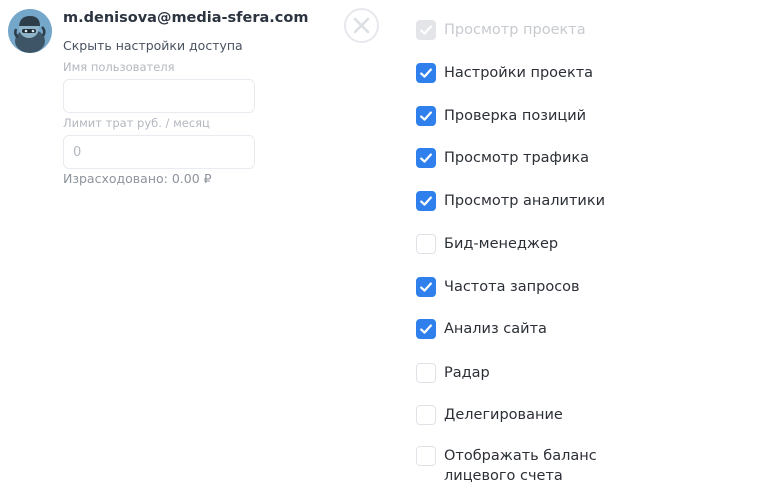  What do you see at coordinates (503, 415) in the screenshot?
I see `permission-label: Делегирование` at bounding box center [503, 415].